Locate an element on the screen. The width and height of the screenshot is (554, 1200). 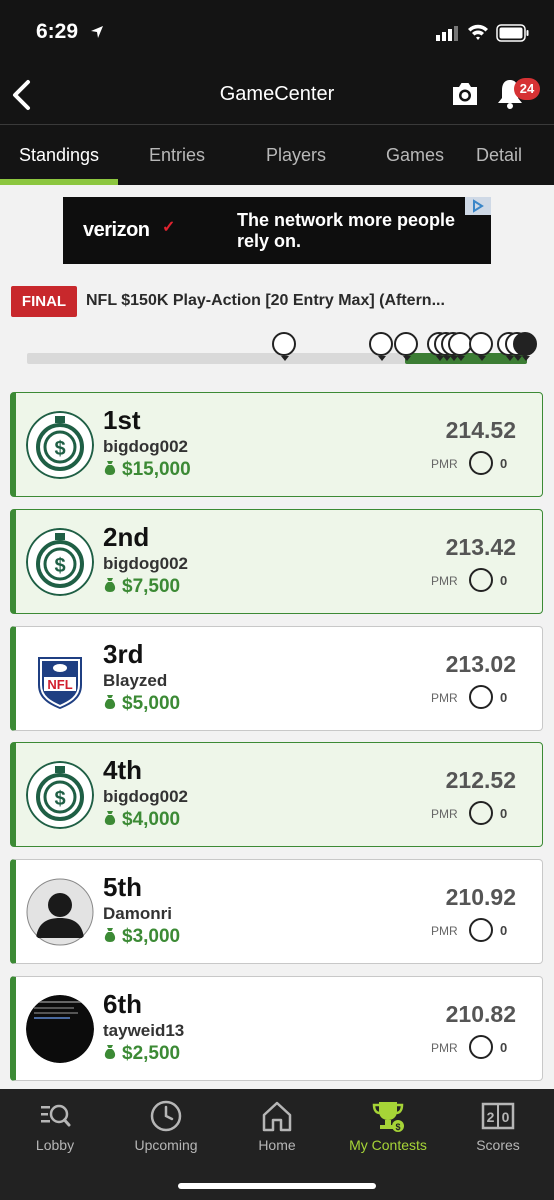
prize-value: $5,000 is located at coordinates (151, 703).